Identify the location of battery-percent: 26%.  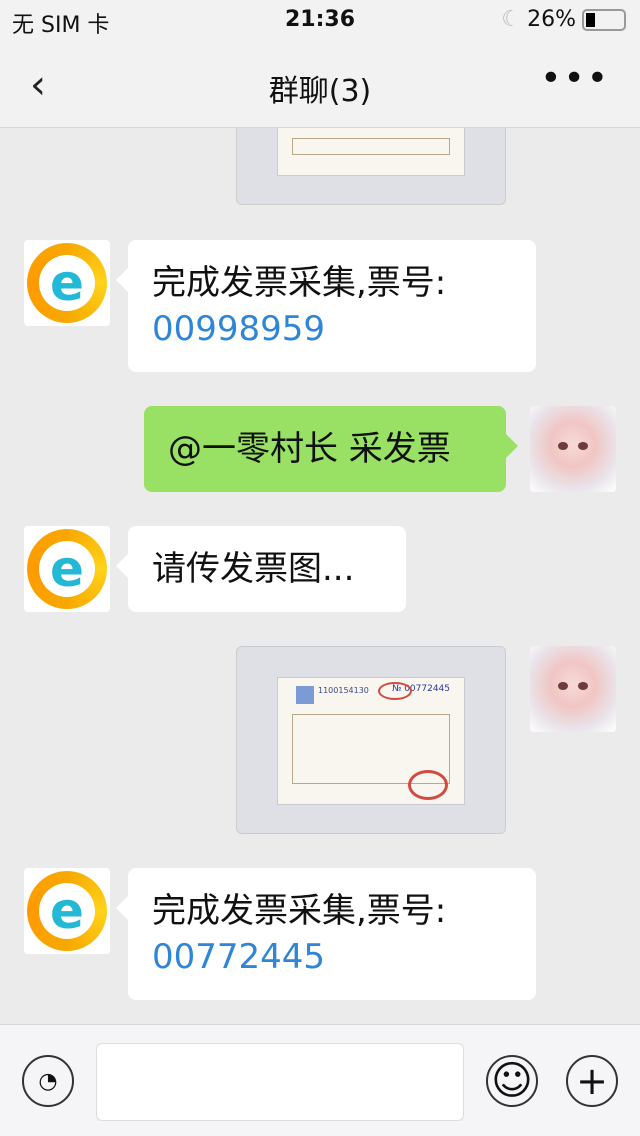
(551, 19).